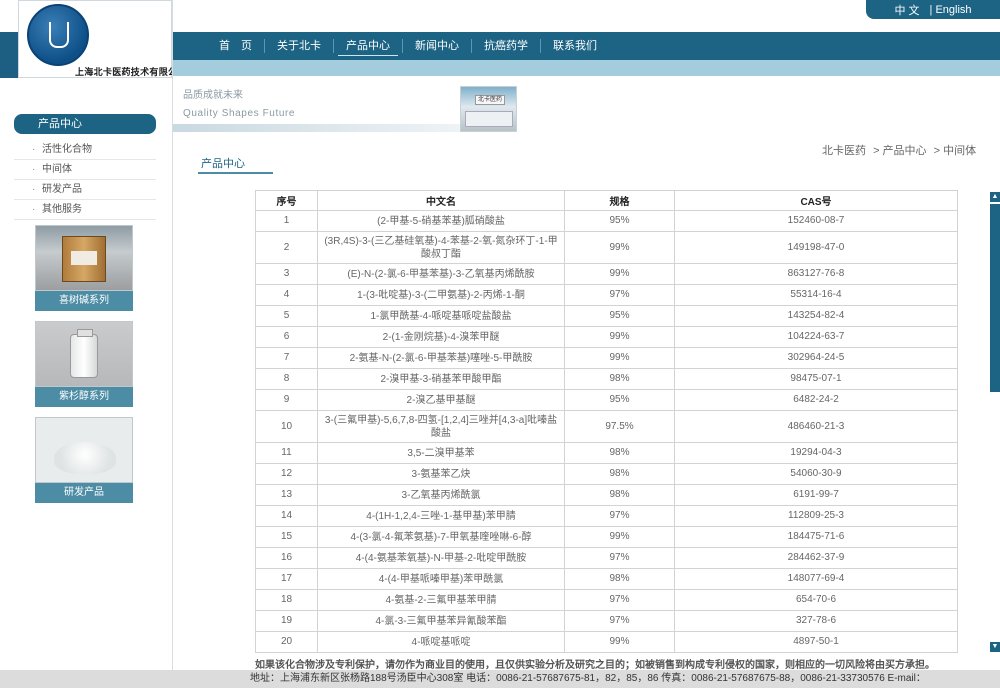 Image resolution: width=1000 pixels, height=688 pixels. I want to click on cell-name: 4-哌啶基哌啶, so click(441, 642).